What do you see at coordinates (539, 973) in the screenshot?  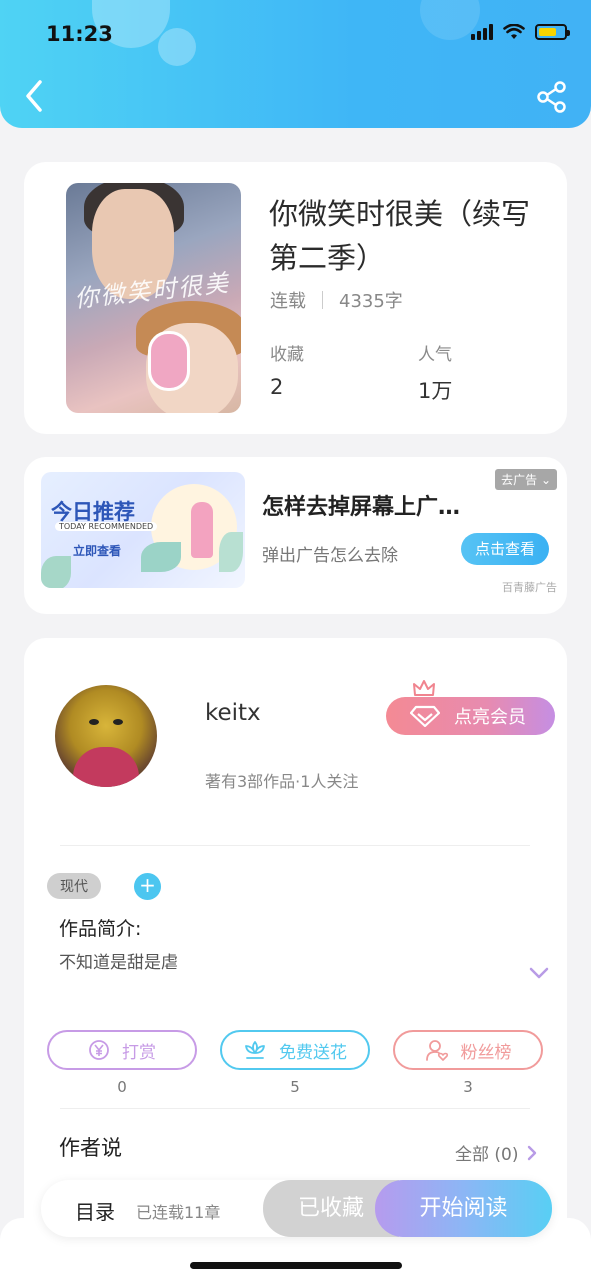 I see `chevron-down-icon` at bounding box center [539, 973].